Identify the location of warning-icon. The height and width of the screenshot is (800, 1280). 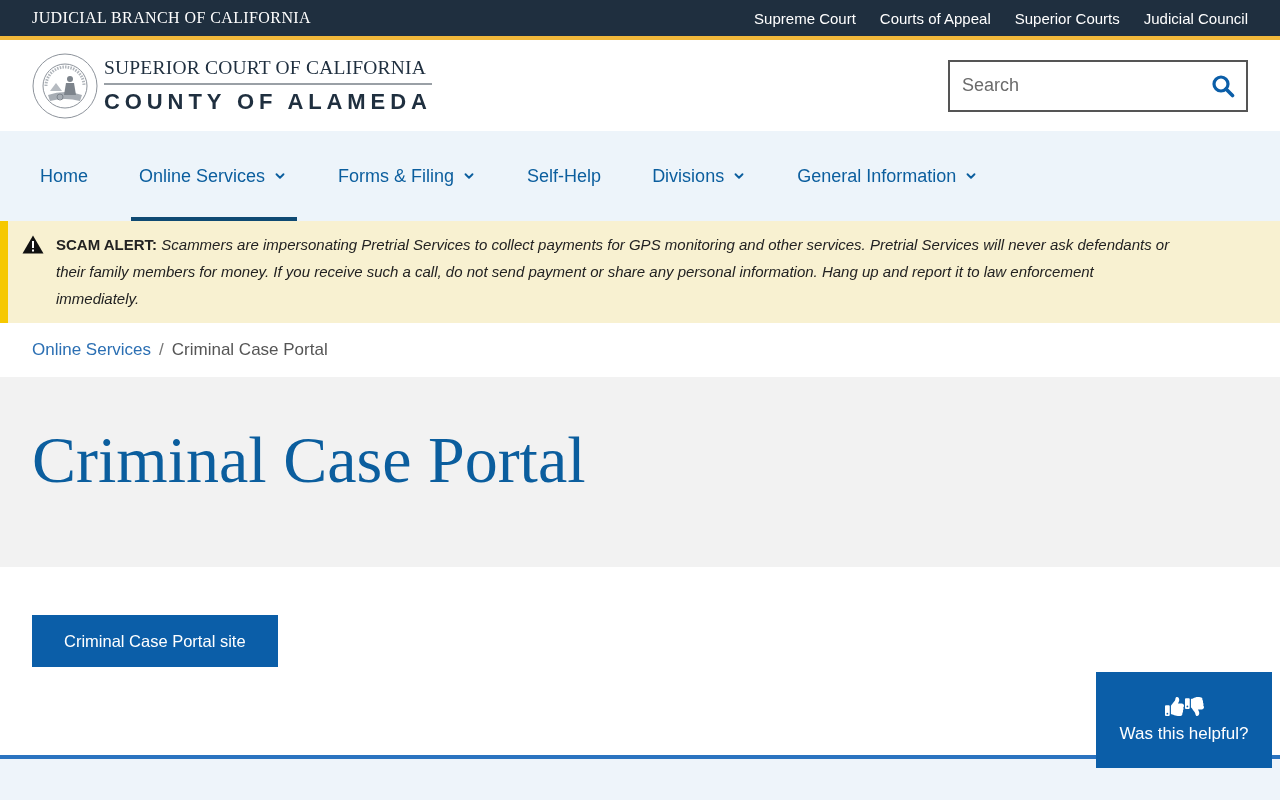
(33, 244).